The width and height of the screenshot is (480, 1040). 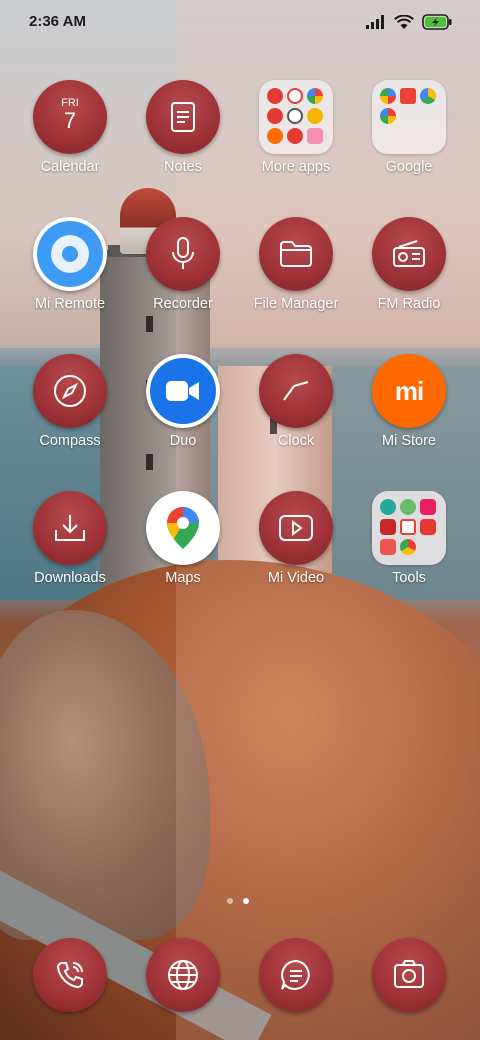 What do you see at coordinates (70, 391) in the screenshot?
I see `compass-icon` at bounding box center [70, 391].